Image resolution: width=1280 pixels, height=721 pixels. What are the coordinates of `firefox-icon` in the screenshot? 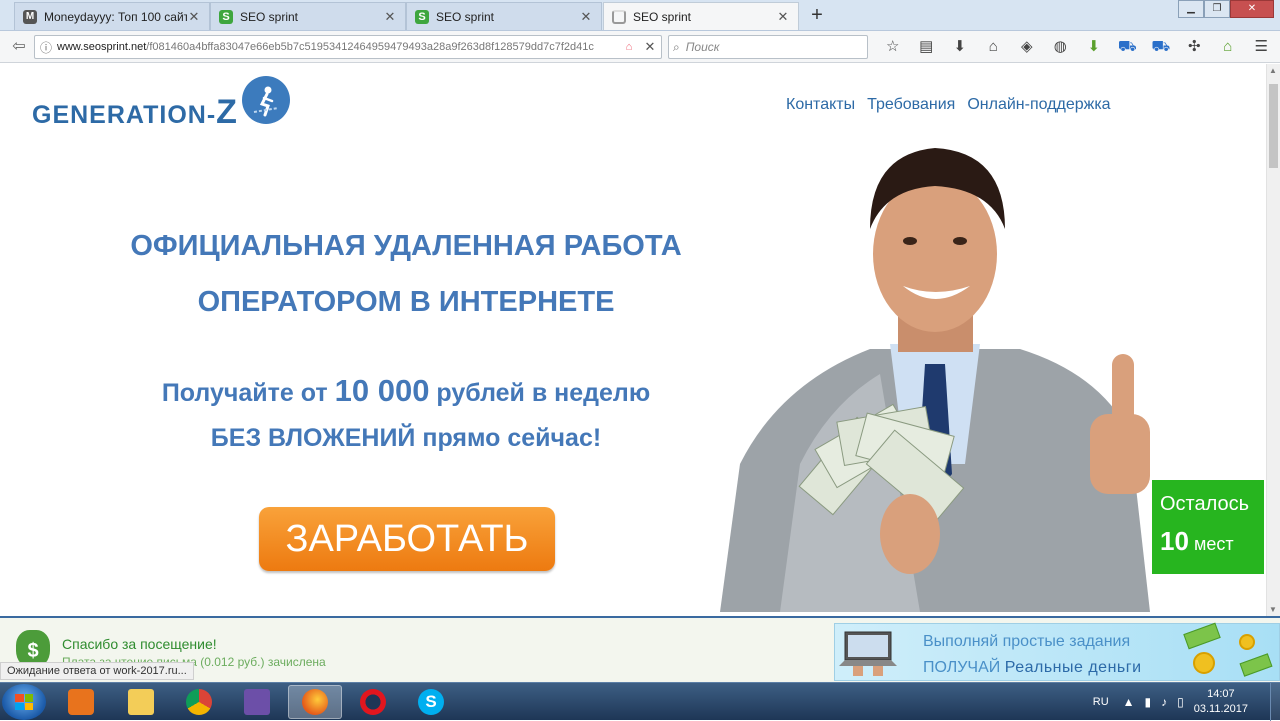 It's located at (315, 702).